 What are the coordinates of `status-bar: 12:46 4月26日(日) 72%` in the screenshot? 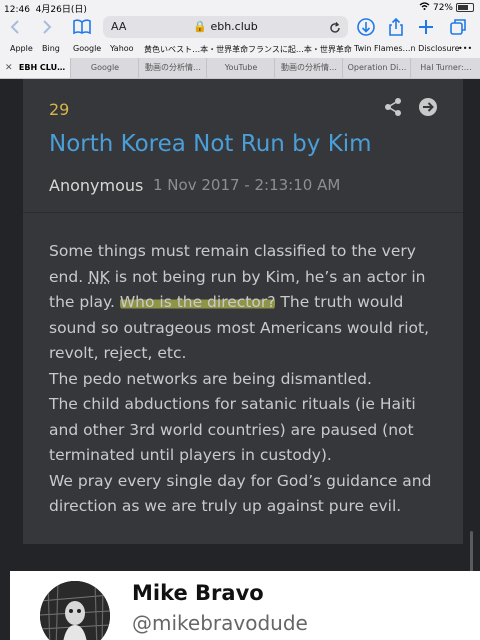 It's located at (240, 7).